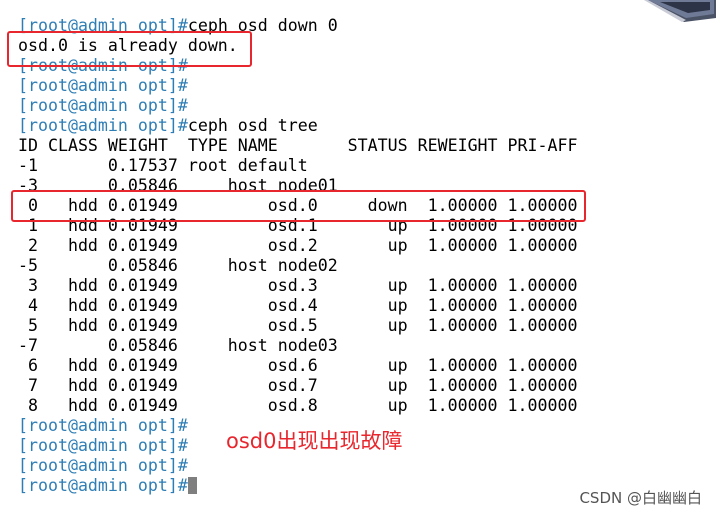 The height and width of the screenshot is (517, 716). What do you see at coordinates (298, 325) in the screenshot?
I see `osd-tree-row: 5 hdd 0.01949 osd.5 up 1.00000 1.00000` at bounding box center [298, 325].